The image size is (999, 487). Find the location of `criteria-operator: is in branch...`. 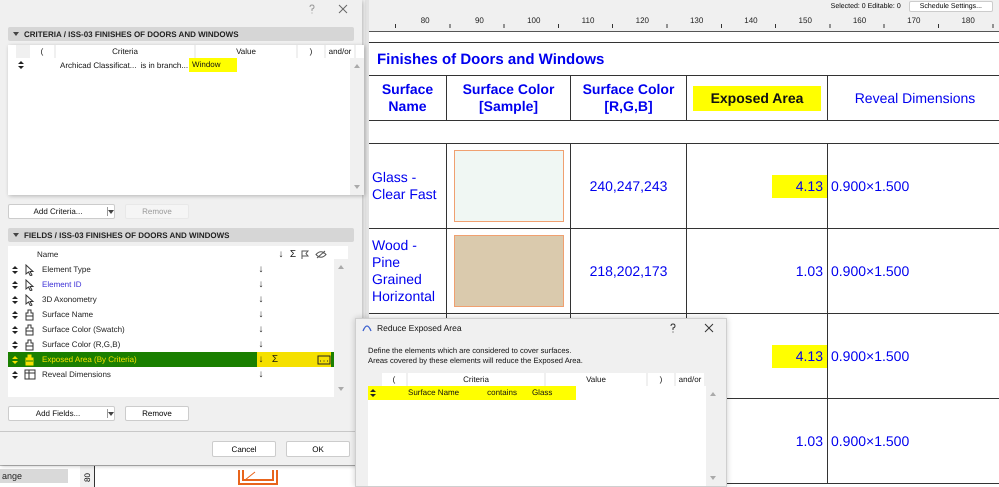

criteria-operator: is in branch... is located at coordinates (164, 65).